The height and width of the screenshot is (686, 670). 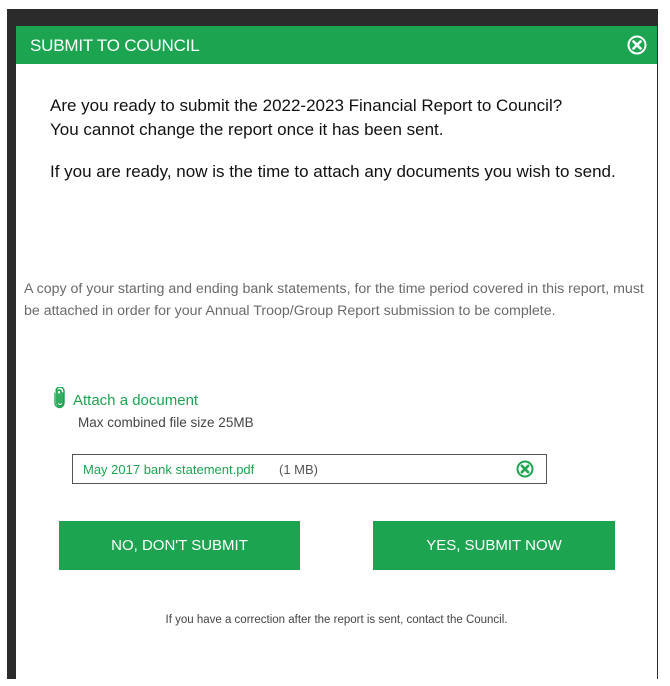 I want to click on attached-file-name: May 2017 bank statement.pdf, so click(x=168, y=469).